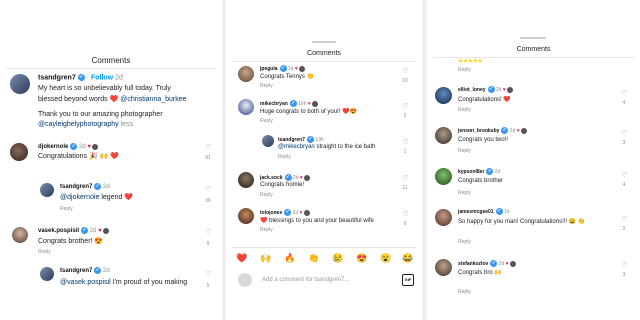 This screenshot has height=320, width=640. I want to click on comment-header: tsandgren7 ✓ 13h, so click(301, 139).